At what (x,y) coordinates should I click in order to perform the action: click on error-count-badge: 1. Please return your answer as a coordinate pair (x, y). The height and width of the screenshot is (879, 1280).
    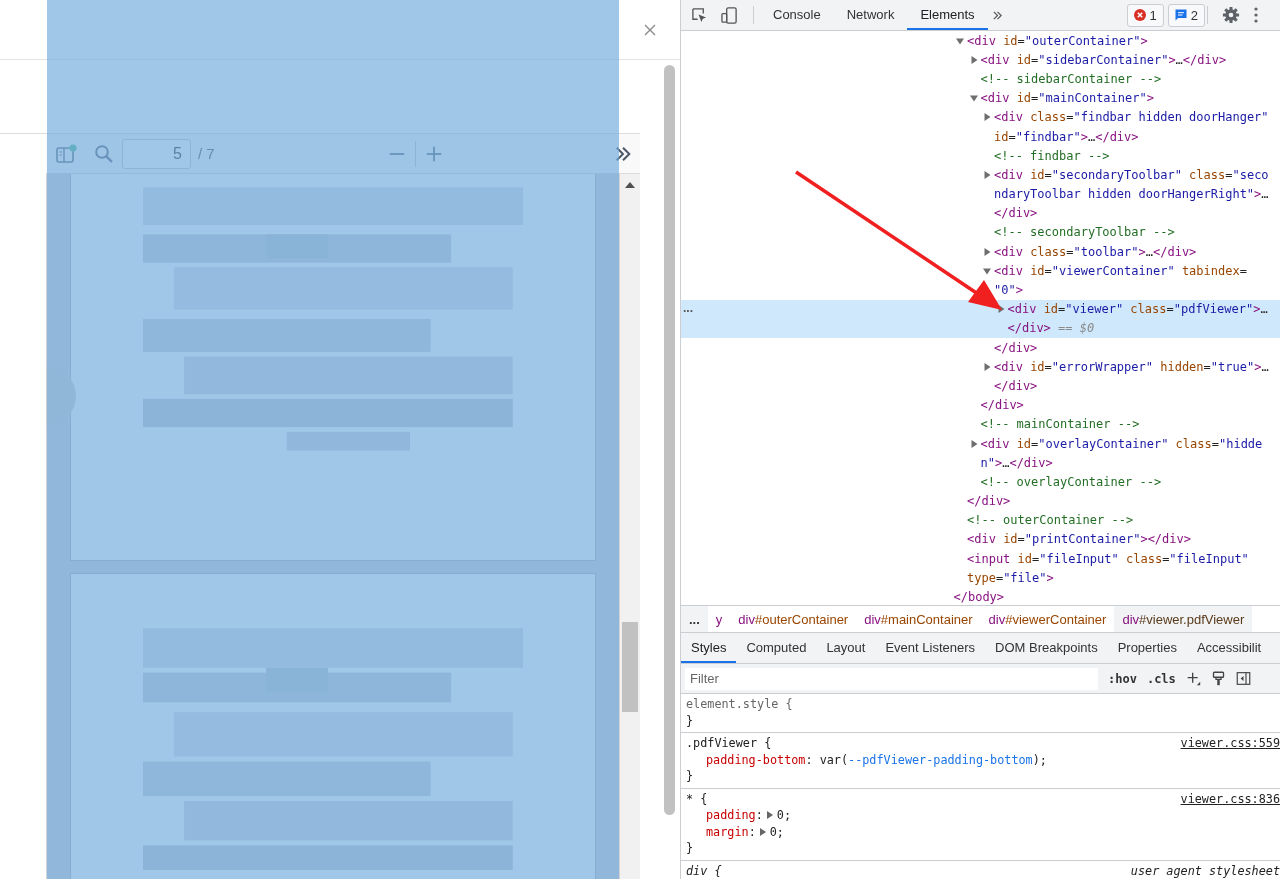
    Looking at the image, I should click on (1145, 15).